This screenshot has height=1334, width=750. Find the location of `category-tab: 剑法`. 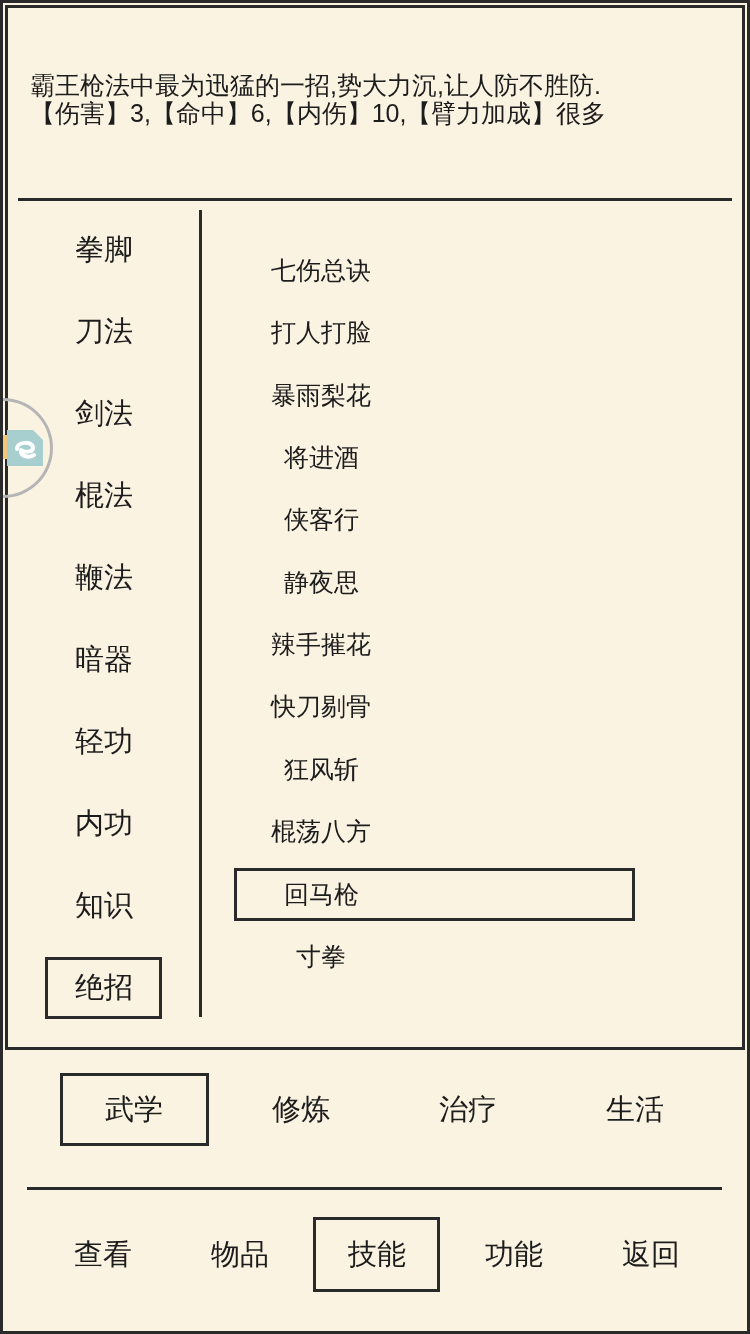

category-tab: 剑法 is located at coordinates (103, 414).